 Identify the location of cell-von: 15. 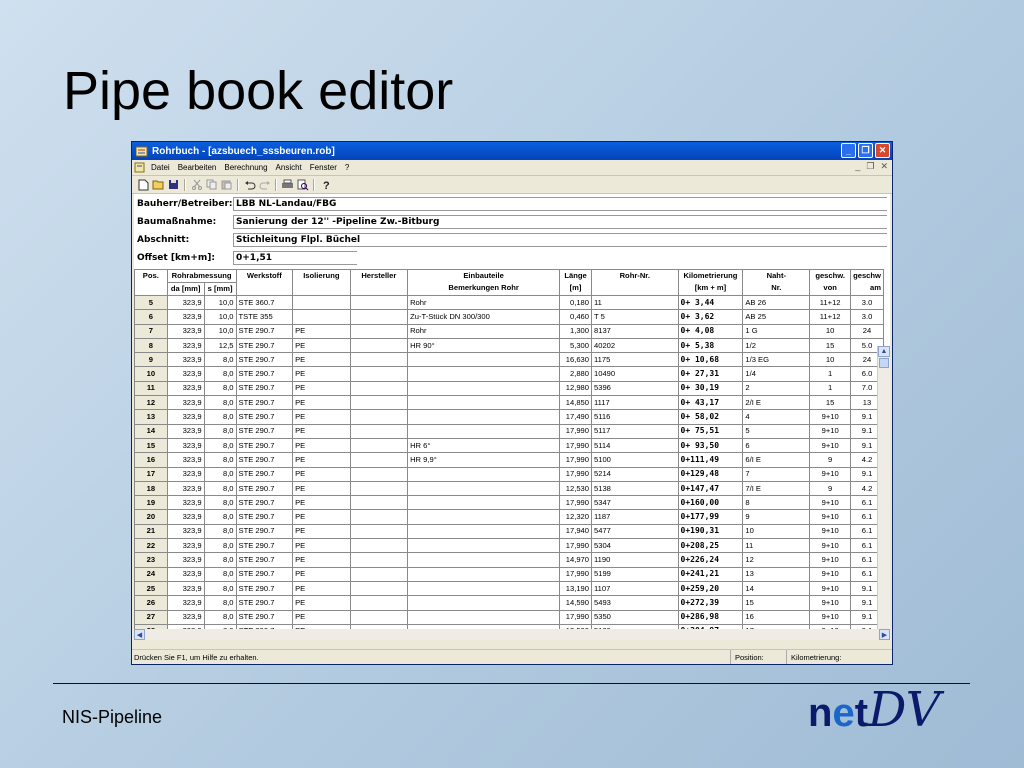
(830, 403).